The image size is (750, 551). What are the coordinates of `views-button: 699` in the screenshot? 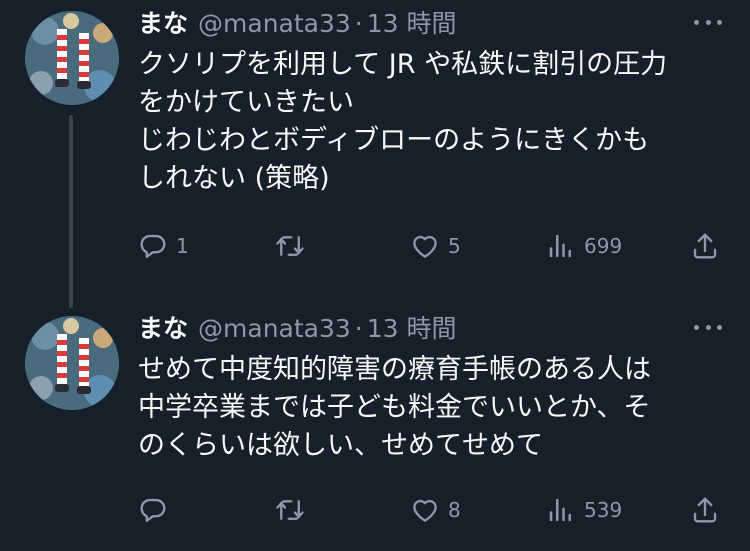 It's located at (584, 246).